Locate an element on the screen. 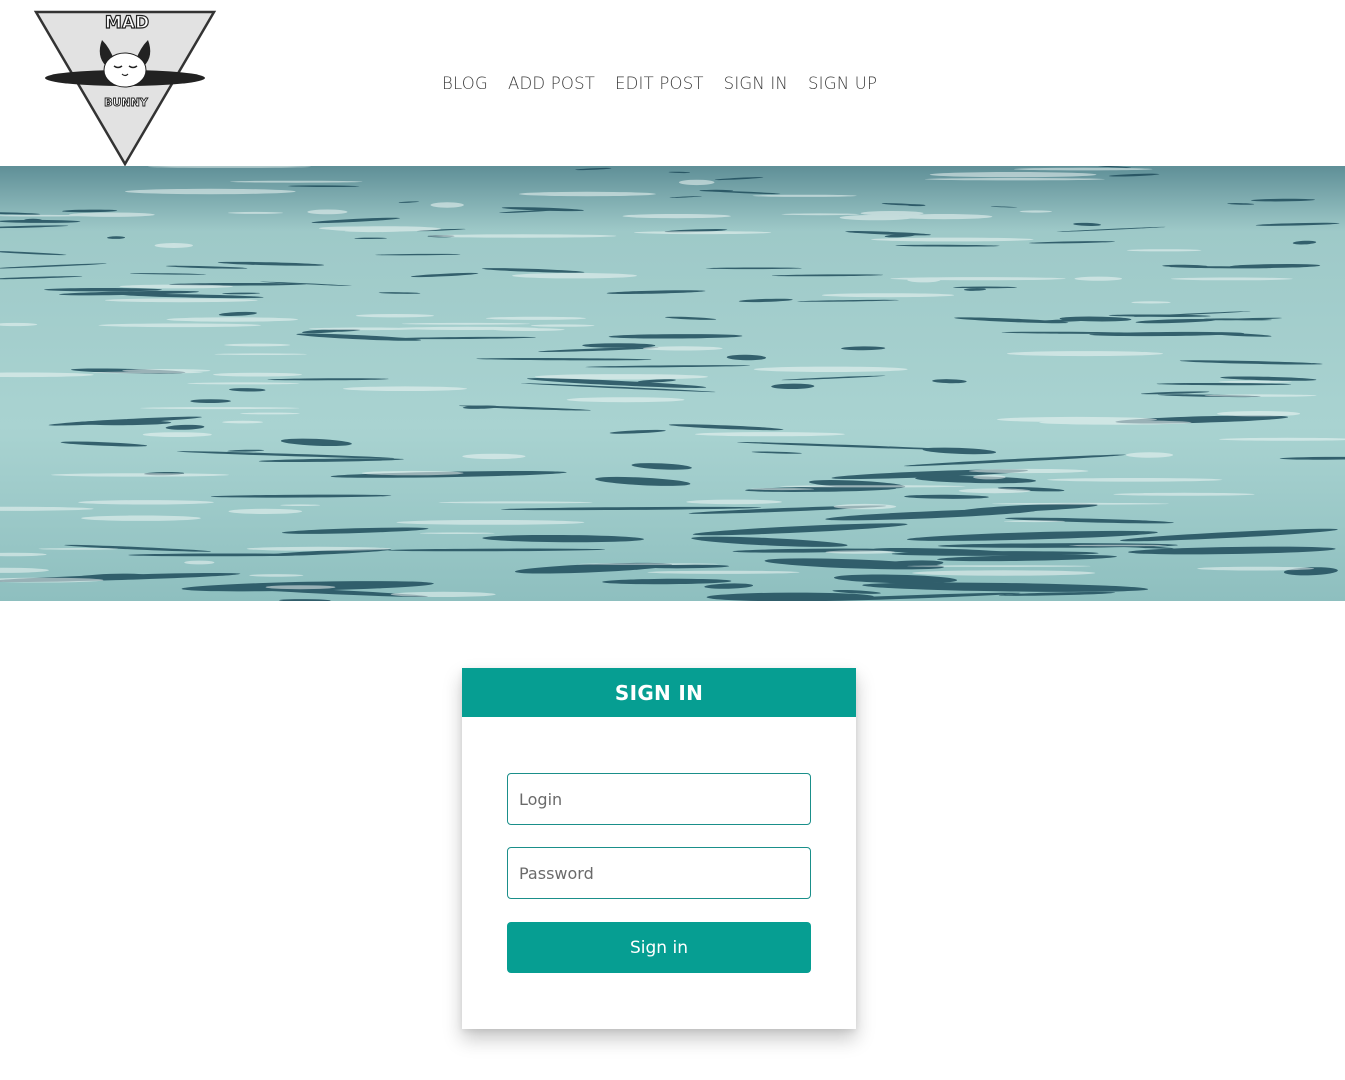  logo-top-text: MAD is located at coordinates (127, 23).